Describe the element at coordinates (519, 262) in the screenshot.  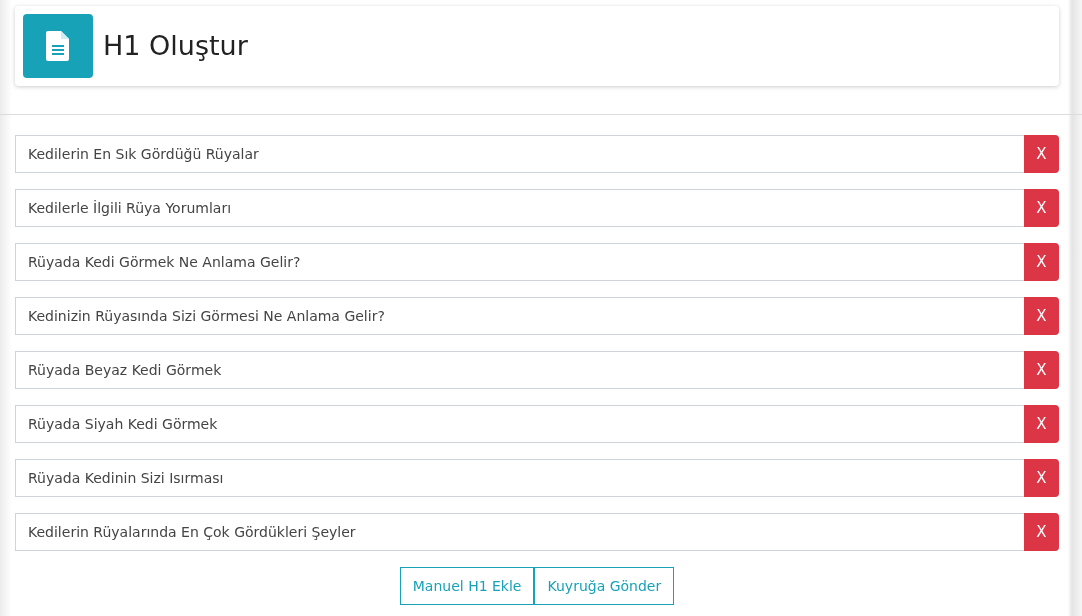
I see `heading-input: Rüyada Kedi Görmek Ne Anlama Gelir?` at that location.